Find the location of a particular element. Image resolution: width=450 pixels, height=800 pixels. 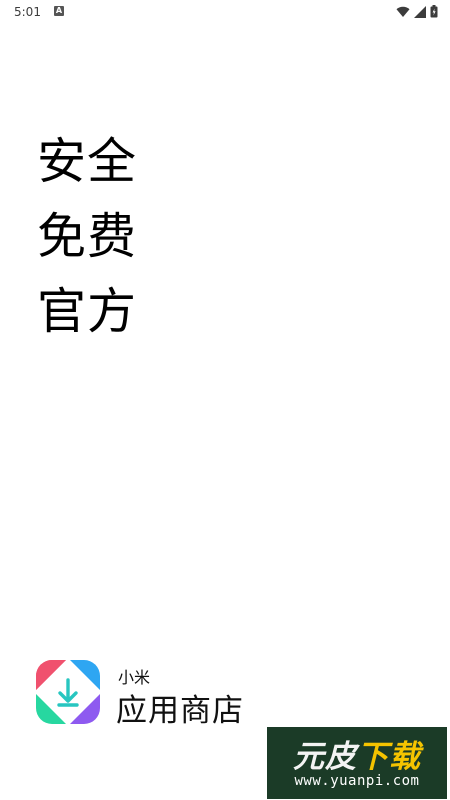

slogan: 安全 免费 官方 is located at coordinates (87, 236).